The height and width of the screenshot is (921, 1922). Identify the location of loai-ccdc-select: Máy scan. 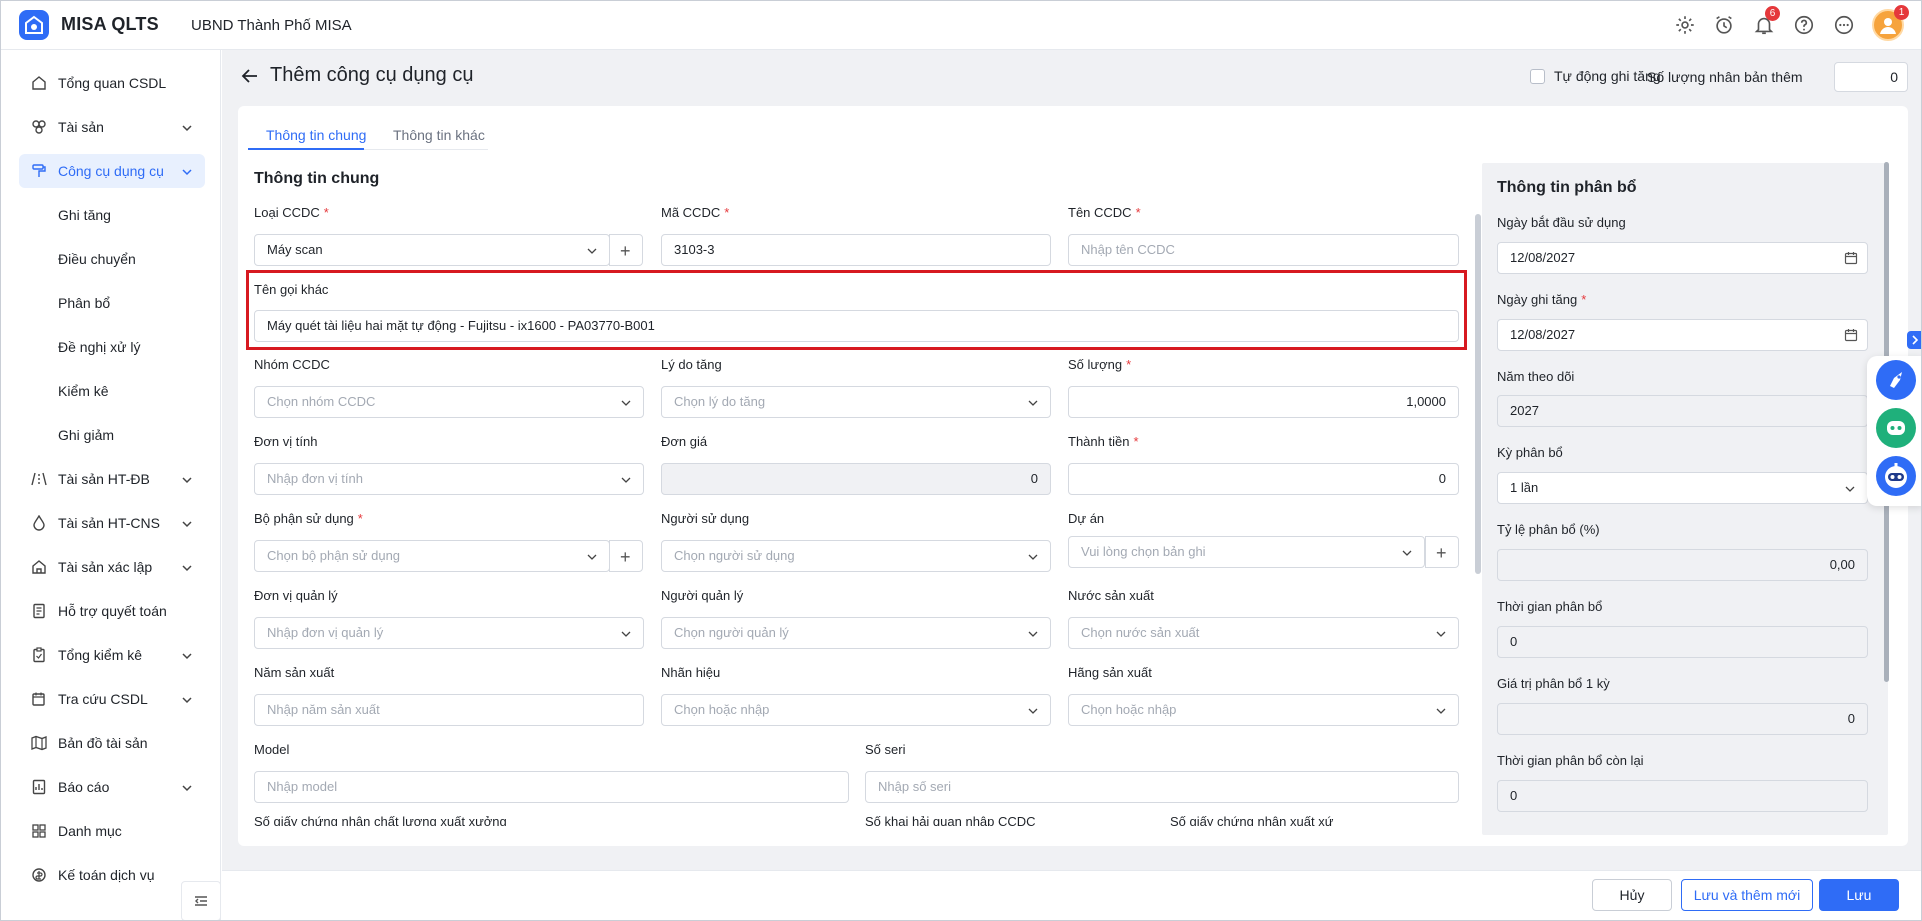
(432, 250).